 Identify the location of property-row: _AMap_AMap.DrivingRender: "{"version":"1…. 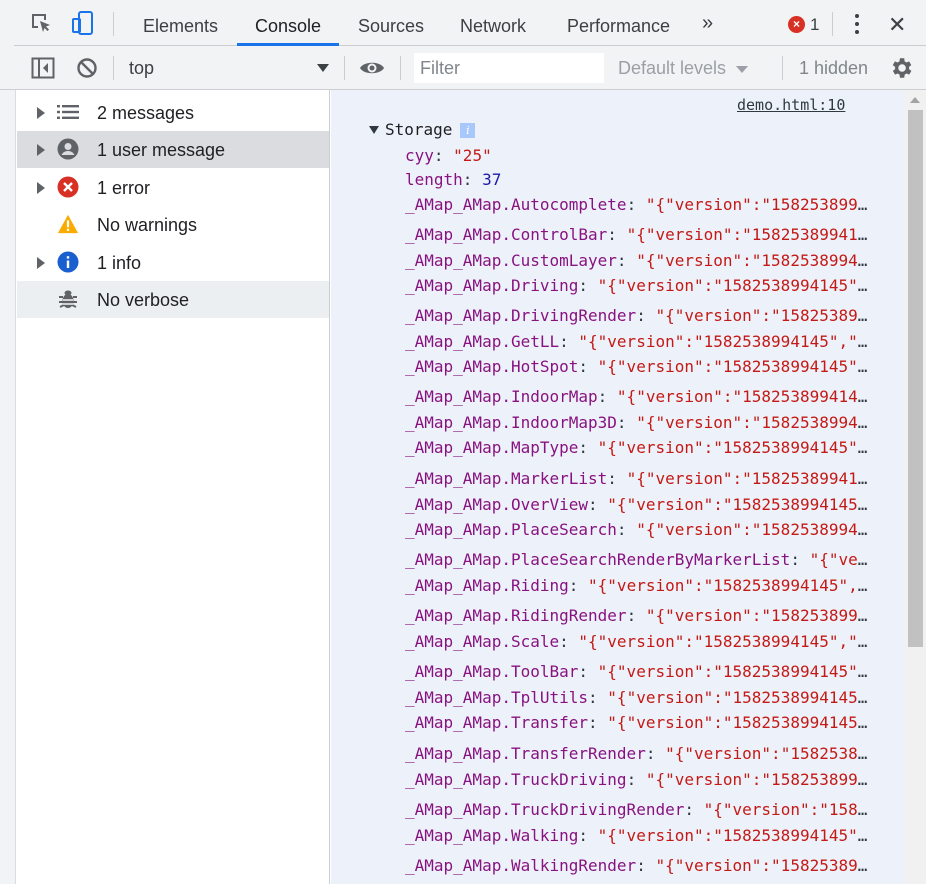
(638, 315).